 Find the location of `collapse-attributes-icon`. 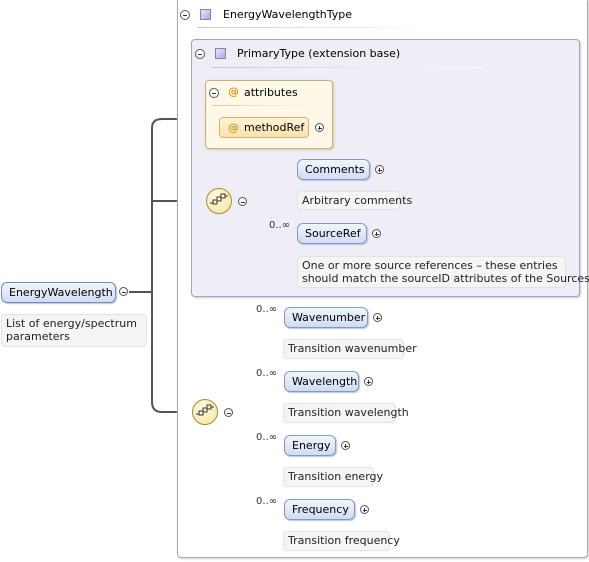

collapse-attributes-icon is located at coordinates (214, 93).